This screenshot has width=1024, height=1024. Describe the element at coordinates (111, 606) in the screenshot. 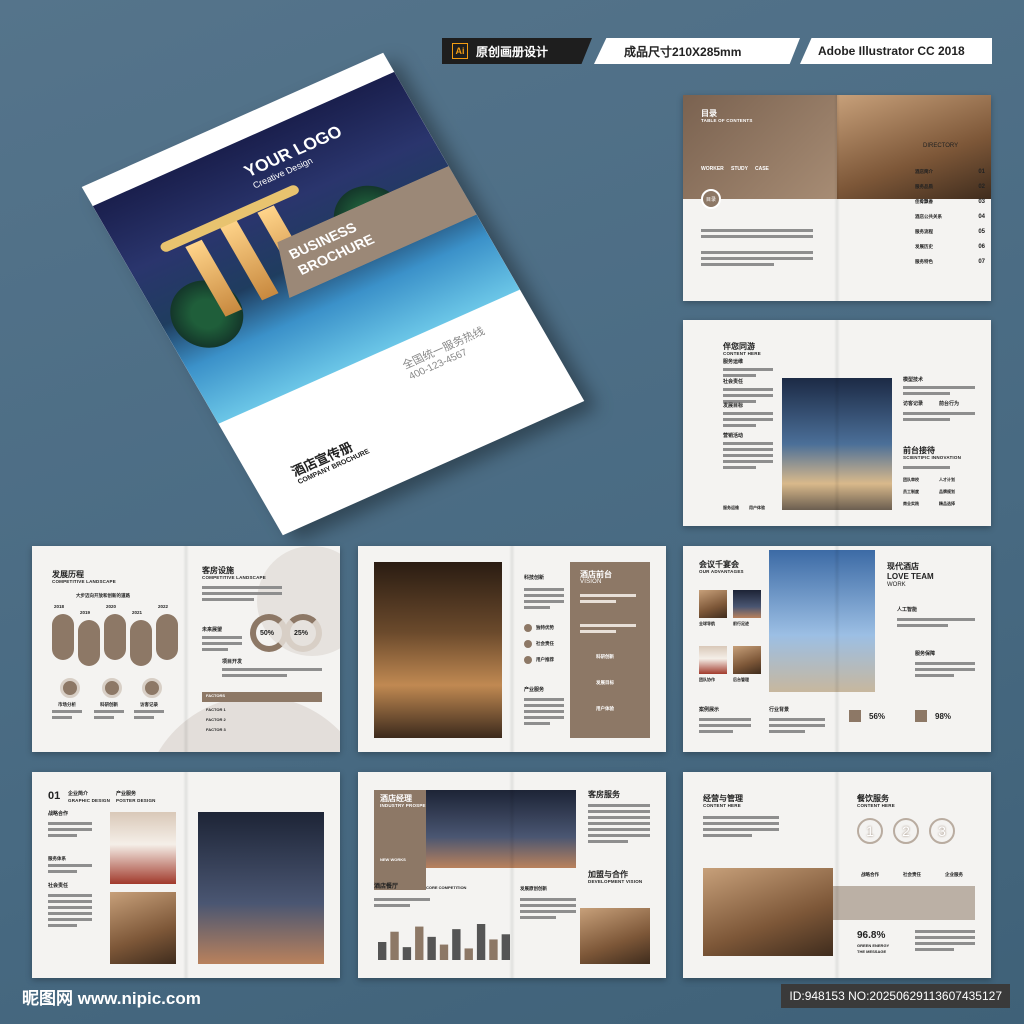

I see `s3-year: 2020` at that location.